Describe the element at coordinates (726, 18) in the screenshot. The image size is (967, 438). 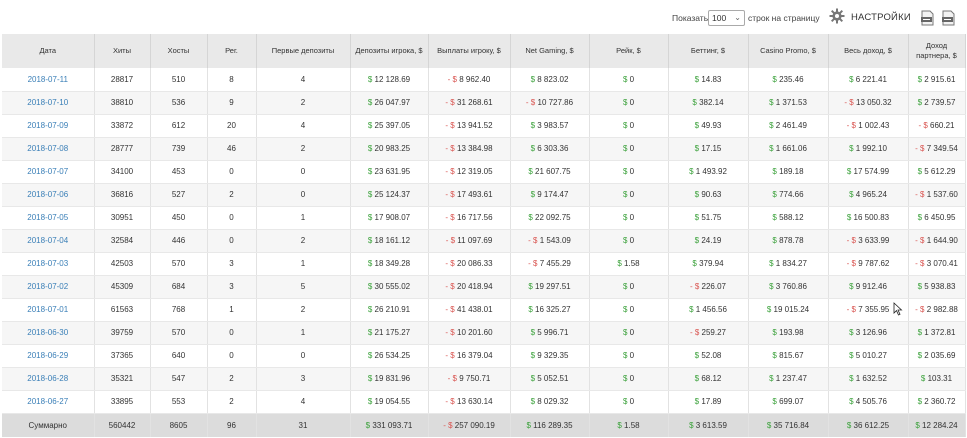
I see `page-size-select: 100 ⌄` at that location.